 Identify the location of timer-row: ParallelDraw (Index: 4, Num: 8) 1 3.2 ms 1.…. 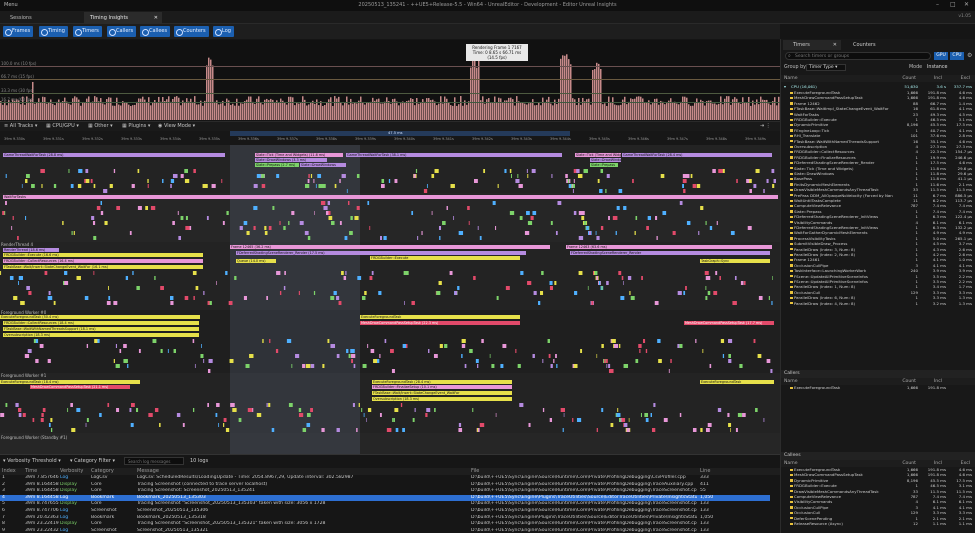
(878, 303).